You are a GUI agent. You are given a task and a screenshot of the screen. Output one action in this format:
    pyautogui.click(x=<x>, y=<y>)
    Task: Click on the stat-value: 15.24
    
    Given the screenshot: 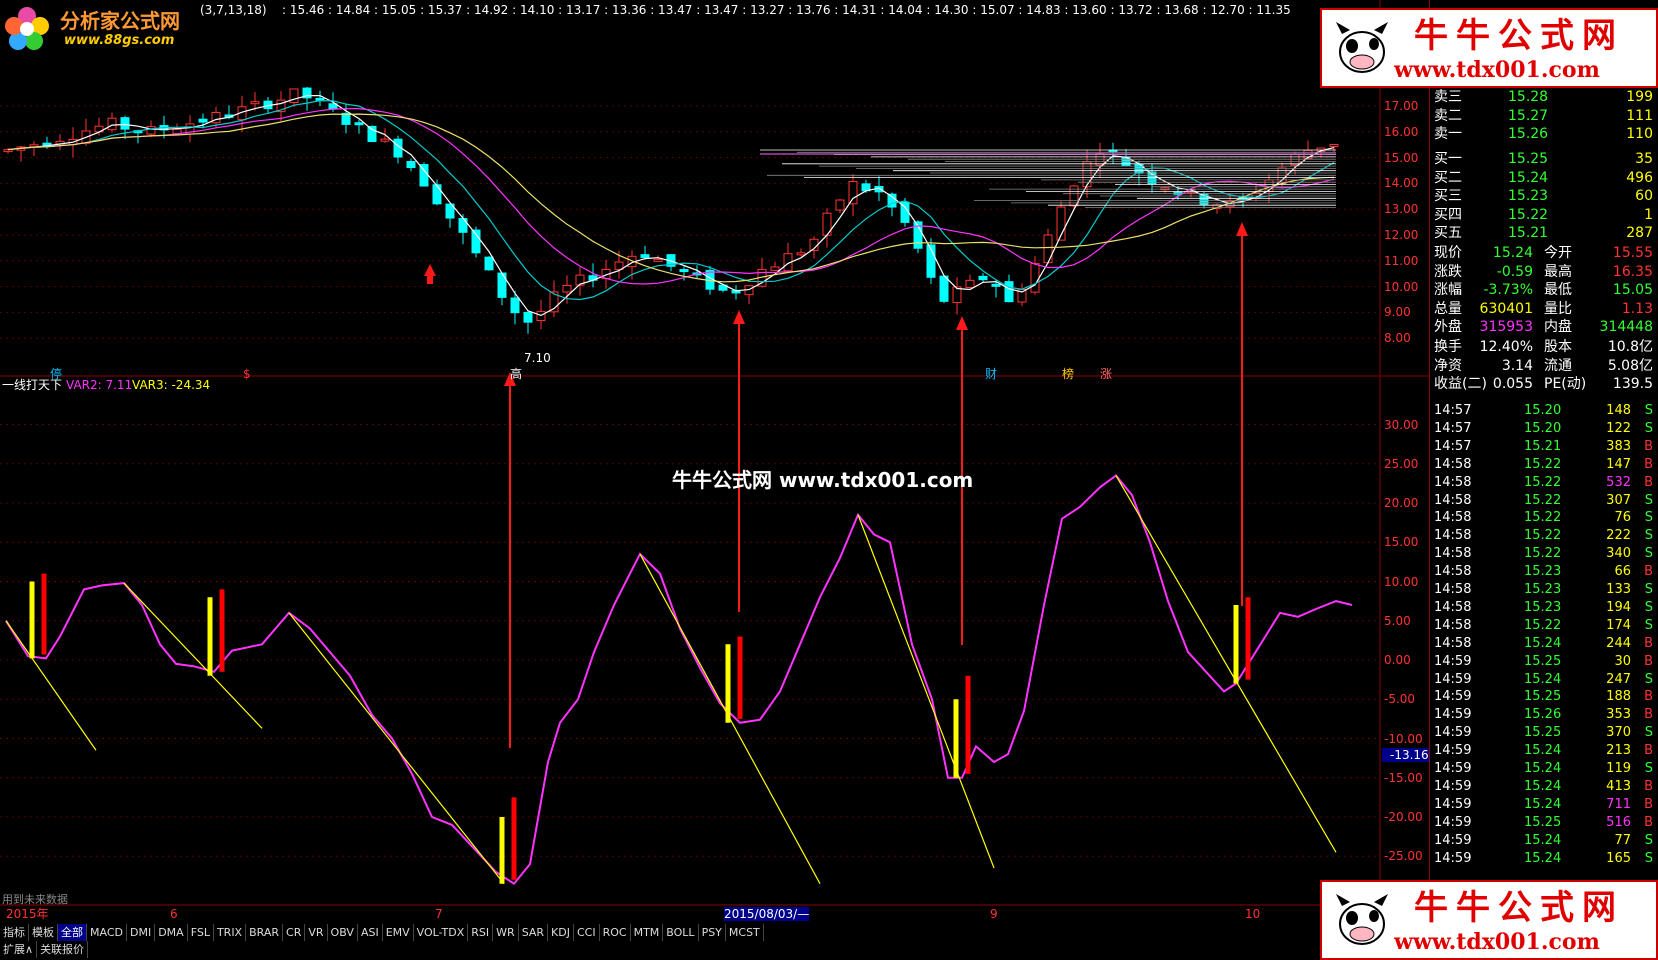 What is the action you would take?
    pyautogui.click(x=1512, y=253)
    